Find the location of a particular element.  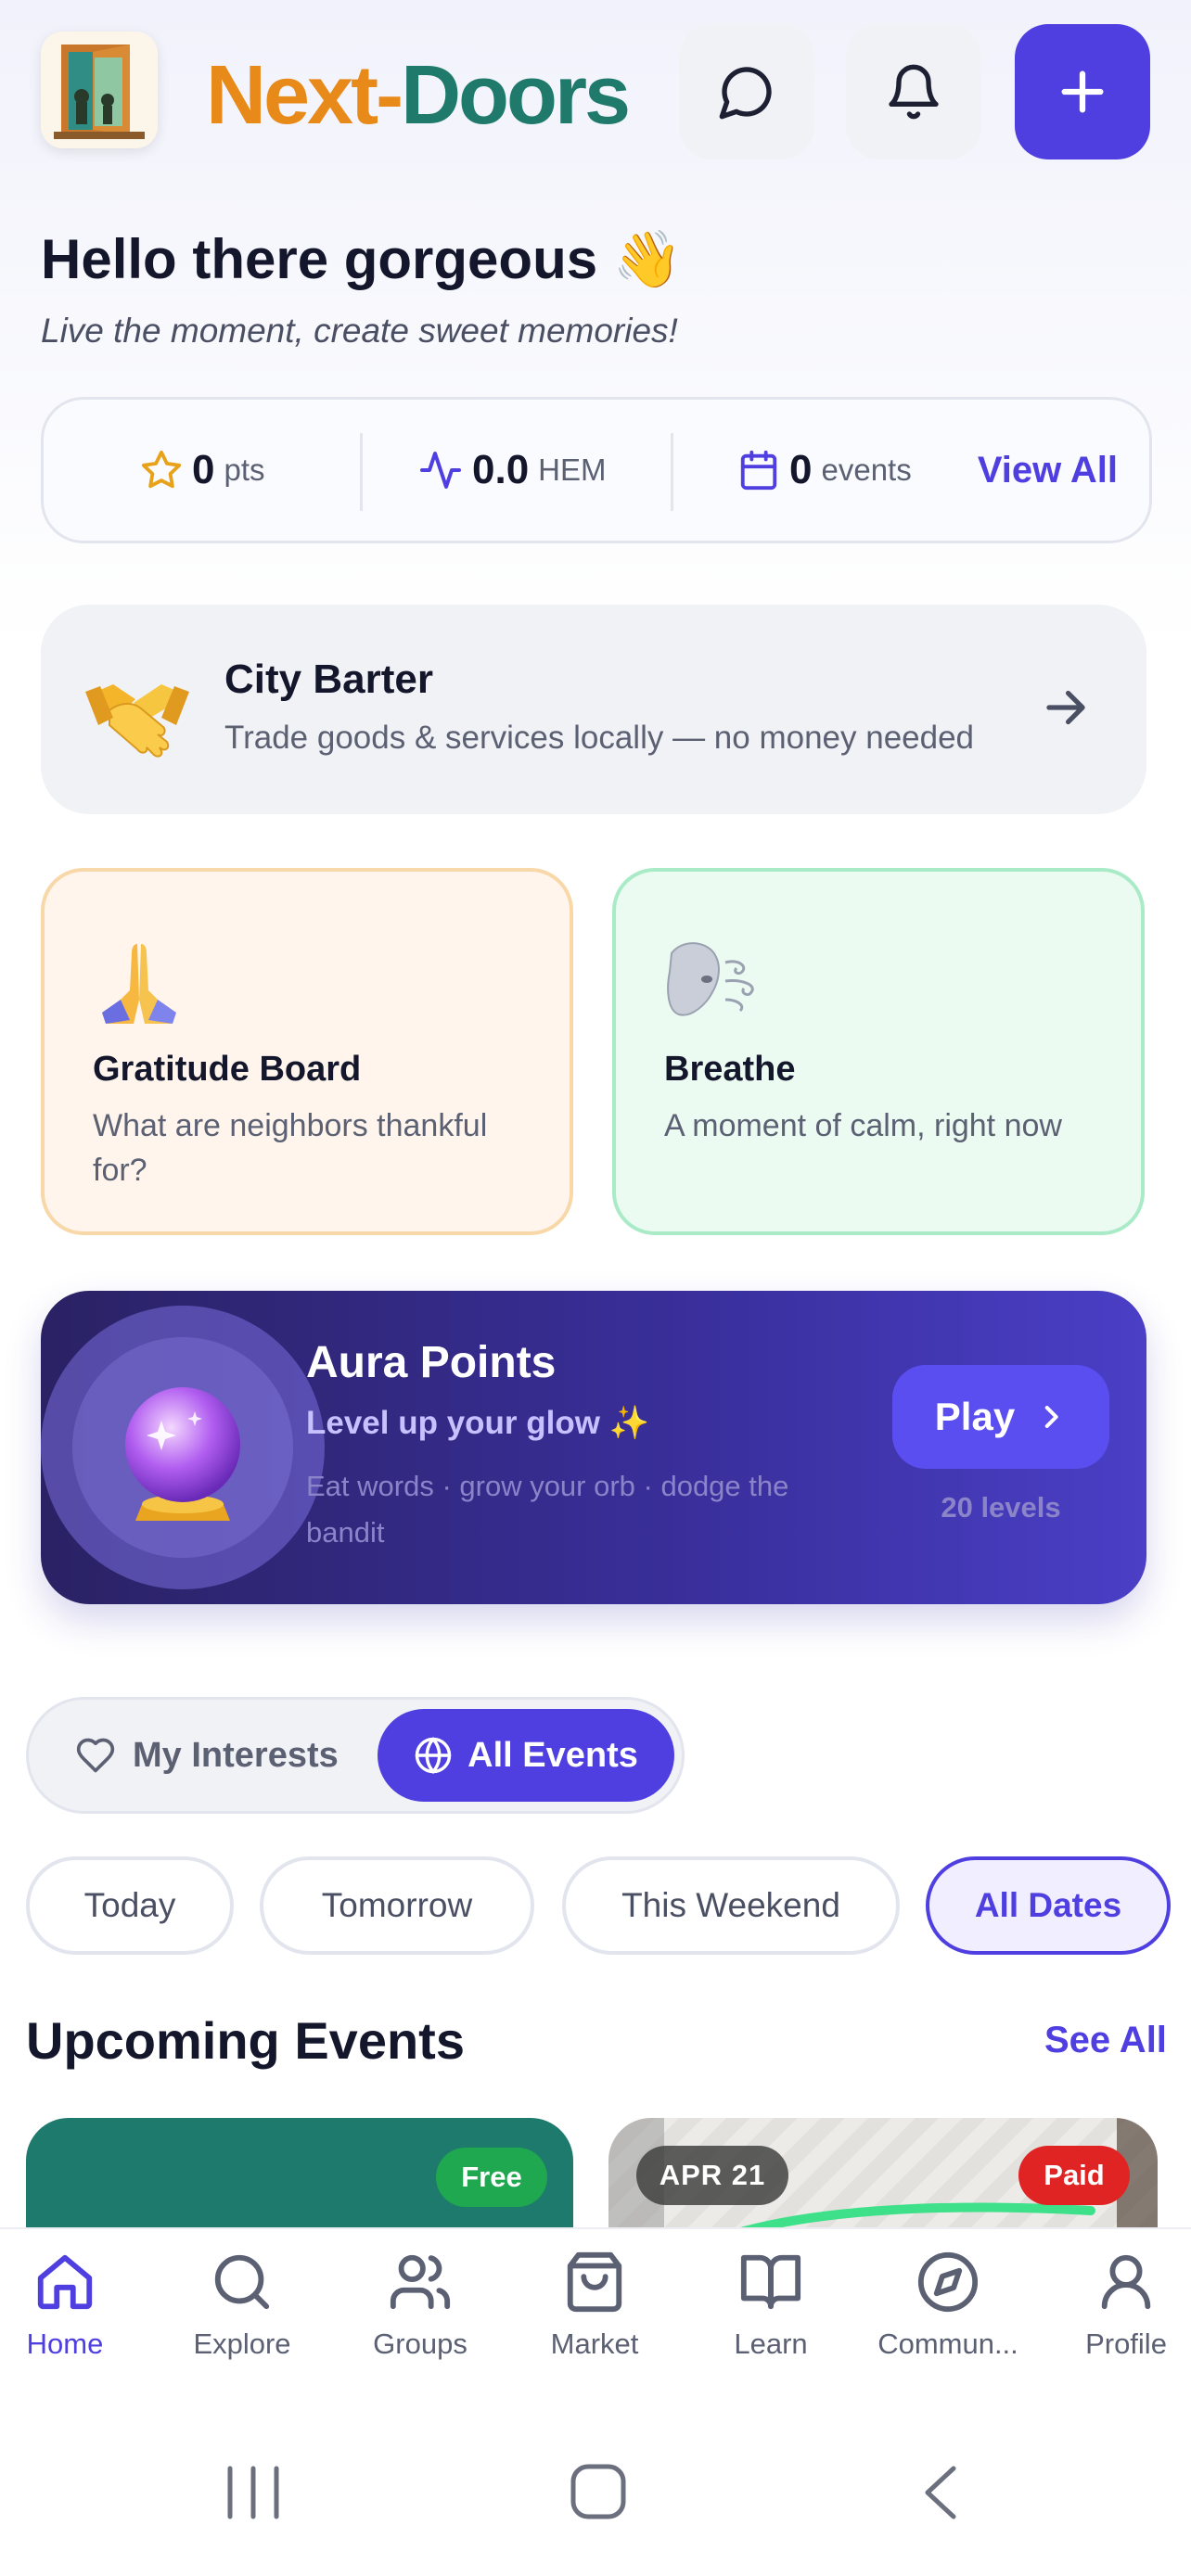

nav-groups: Groups is located at coordinates (420, 2305).